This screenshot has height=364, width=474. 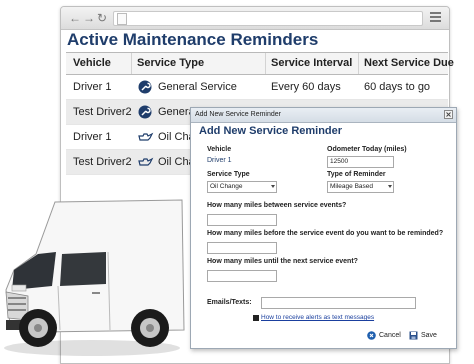 I want to click on dialog-title: Add New Service Reminder, so click(x=238, y=114).